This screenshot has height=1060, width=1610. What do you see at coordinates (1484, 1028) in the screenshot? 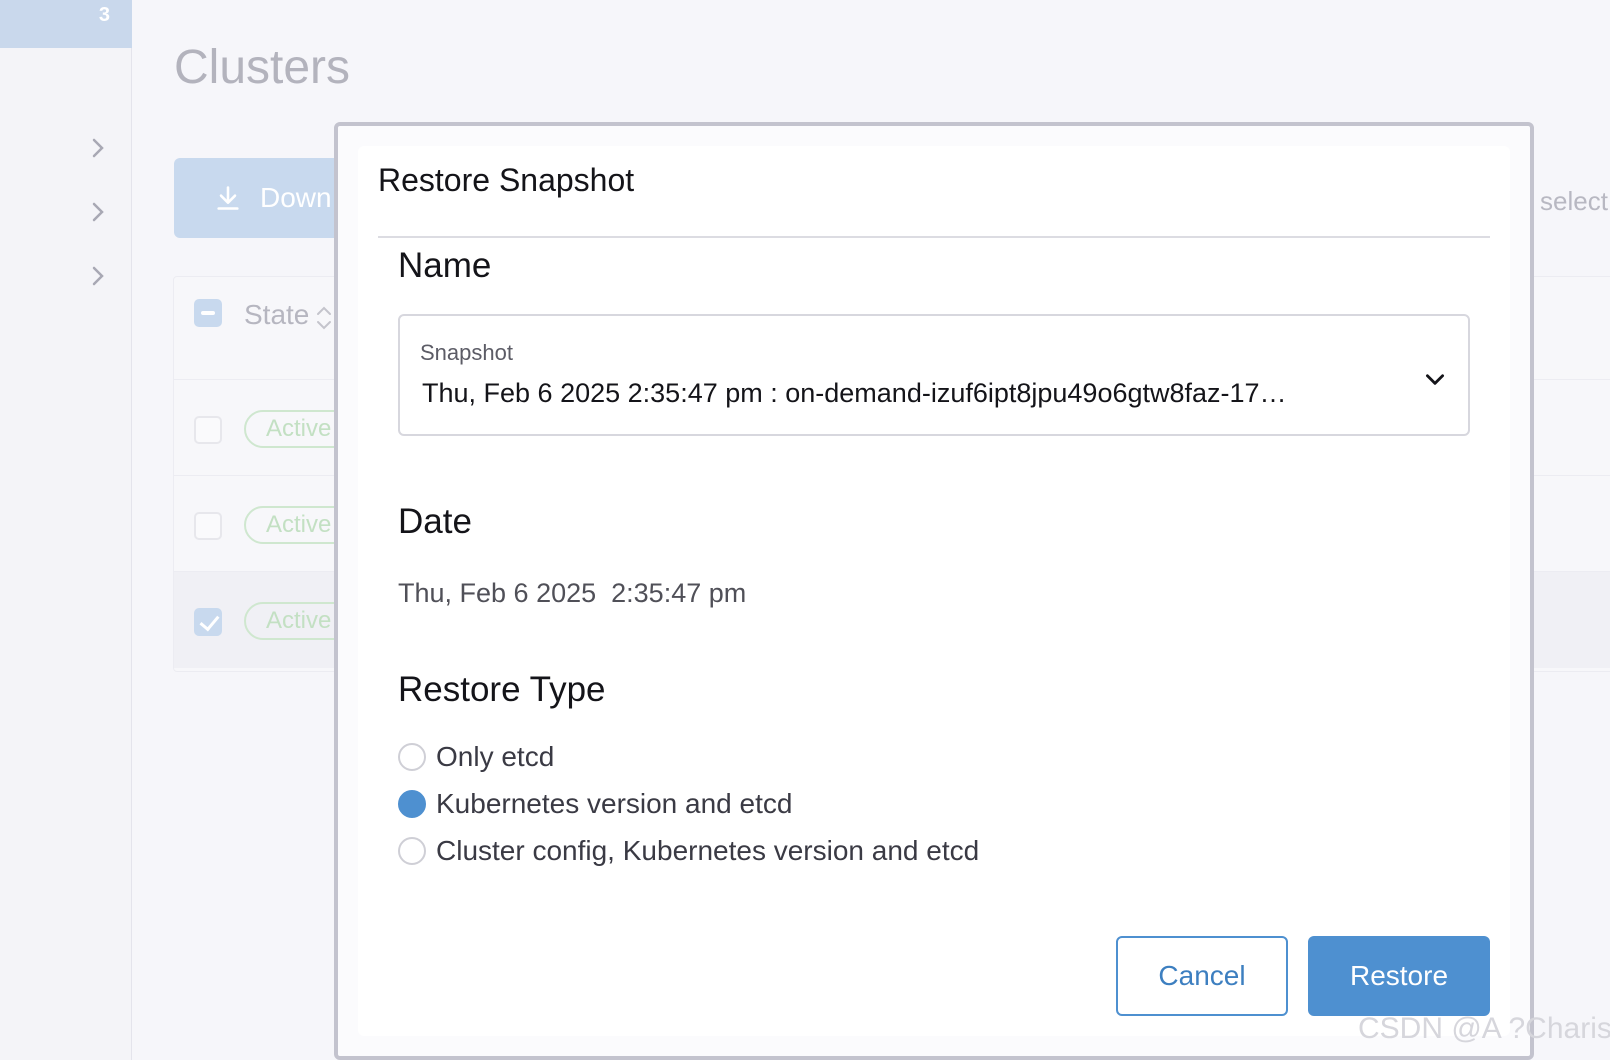
I see `watermark: CSDN @A ?Charis` at bounding box center [1484, 1028].